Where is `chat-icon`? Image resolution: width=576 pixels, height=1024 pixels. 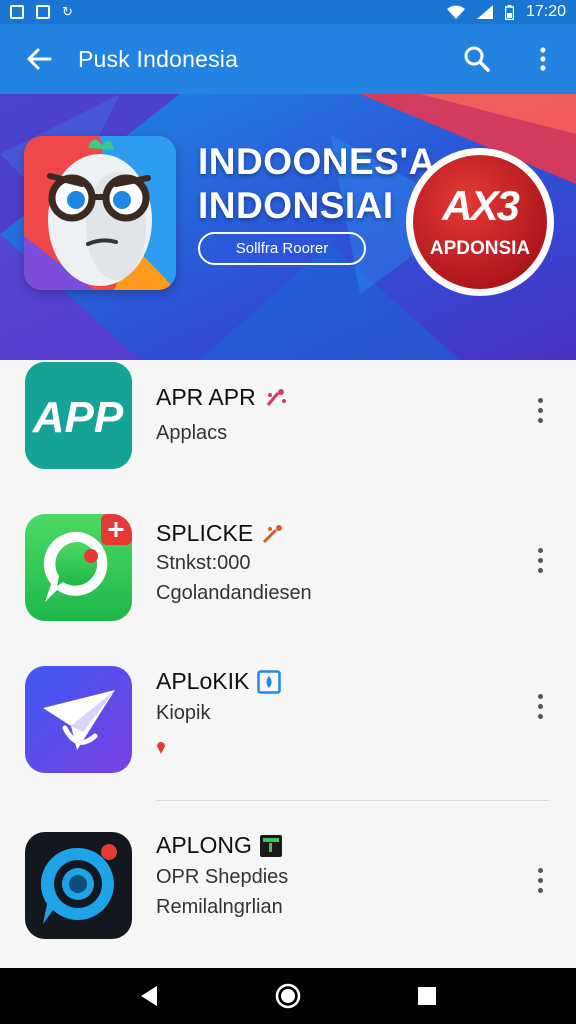 chat-icon is located at coordinates (78, 567).